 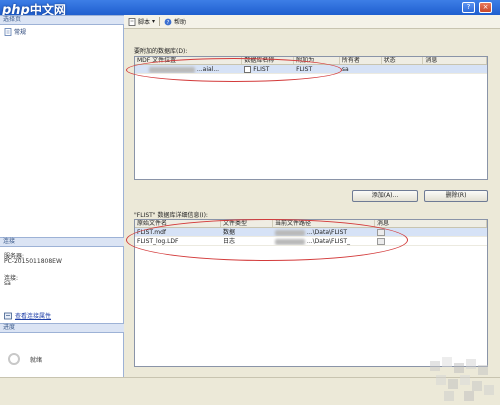 What do you see at coordinates (62, 20) in the screenshot?
I see `select-page-header: 选择页` at bounding box center [62, 20].